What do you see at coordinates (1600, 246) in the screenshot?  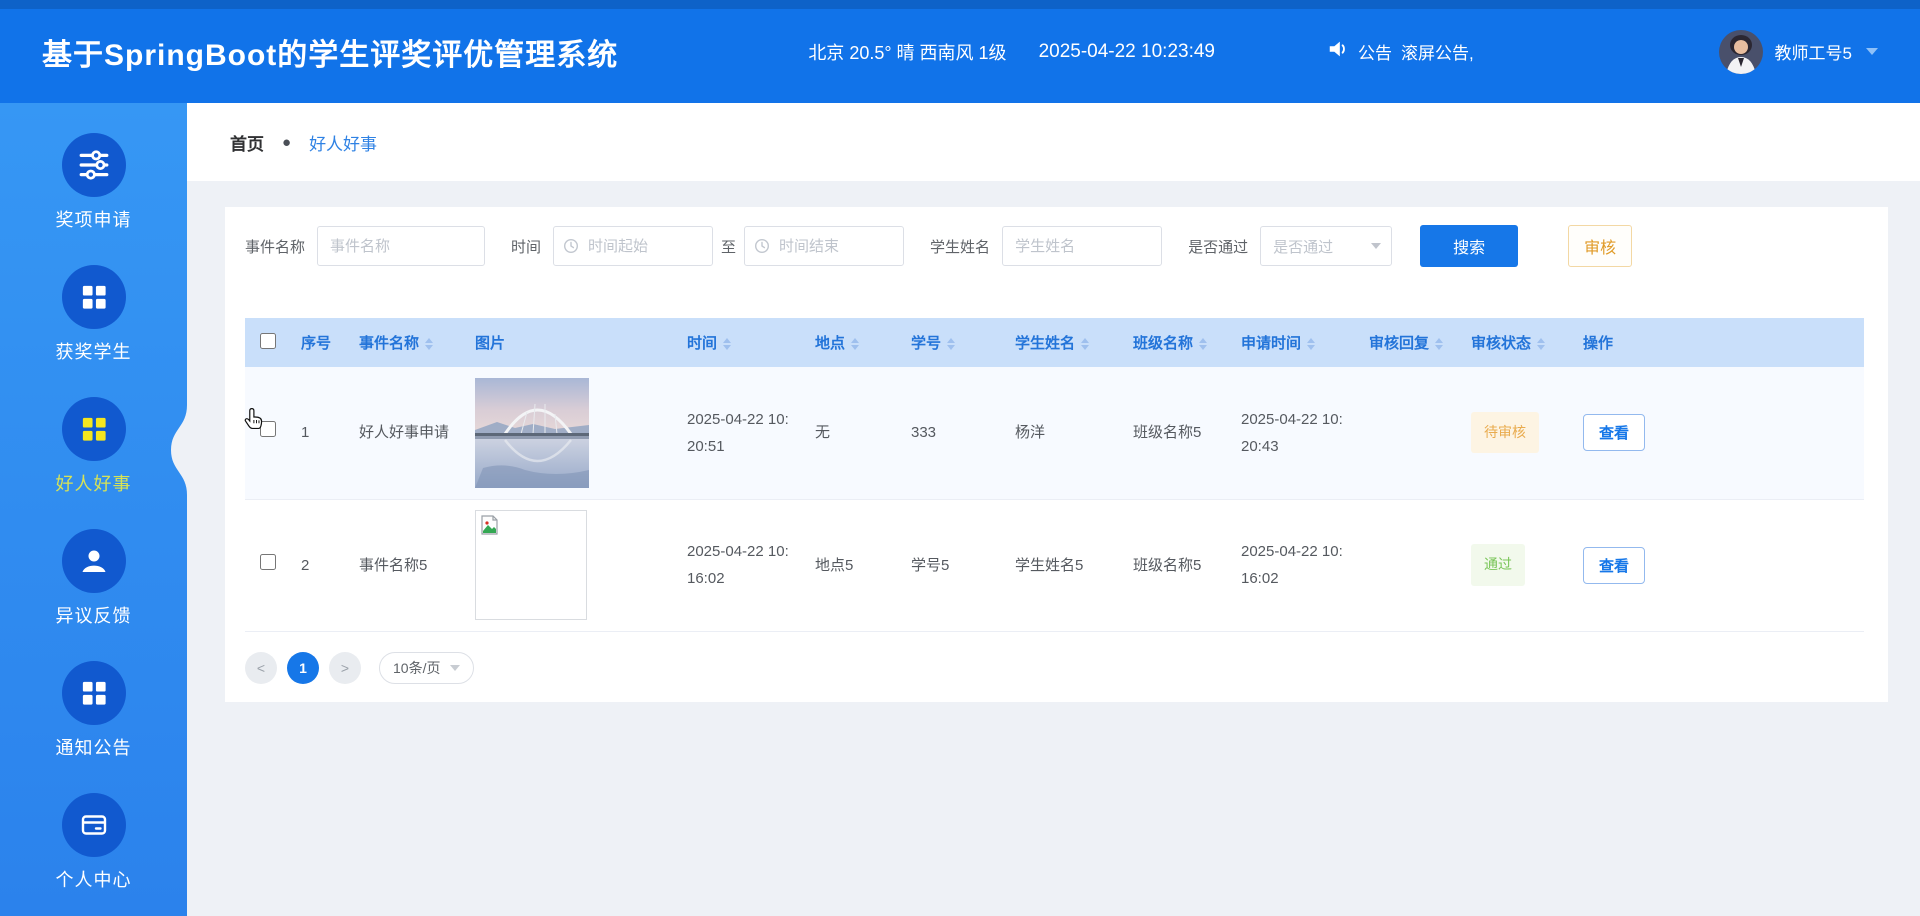 I see `review-button: 审核` at bounding box center [1600, 246].